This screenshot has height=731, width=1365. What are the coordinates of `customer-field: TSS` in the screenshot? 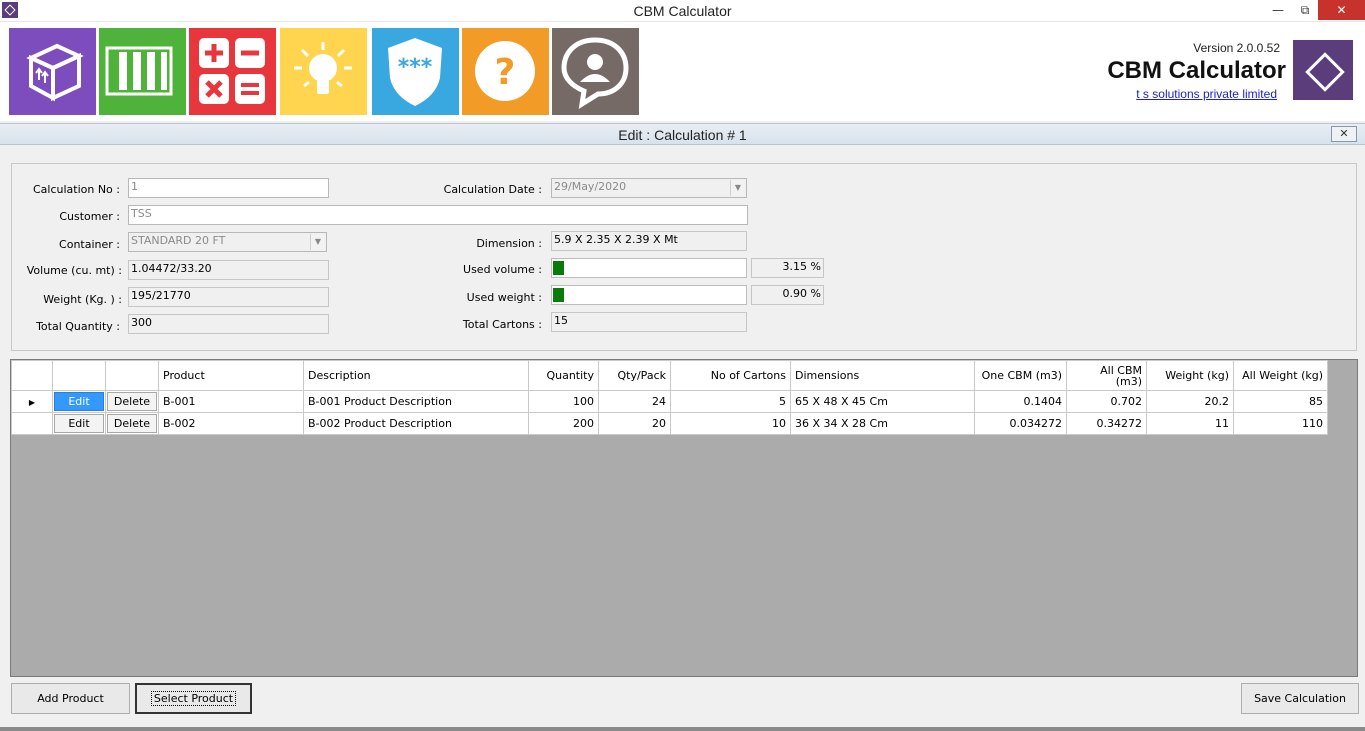 It's located at (438, 215).